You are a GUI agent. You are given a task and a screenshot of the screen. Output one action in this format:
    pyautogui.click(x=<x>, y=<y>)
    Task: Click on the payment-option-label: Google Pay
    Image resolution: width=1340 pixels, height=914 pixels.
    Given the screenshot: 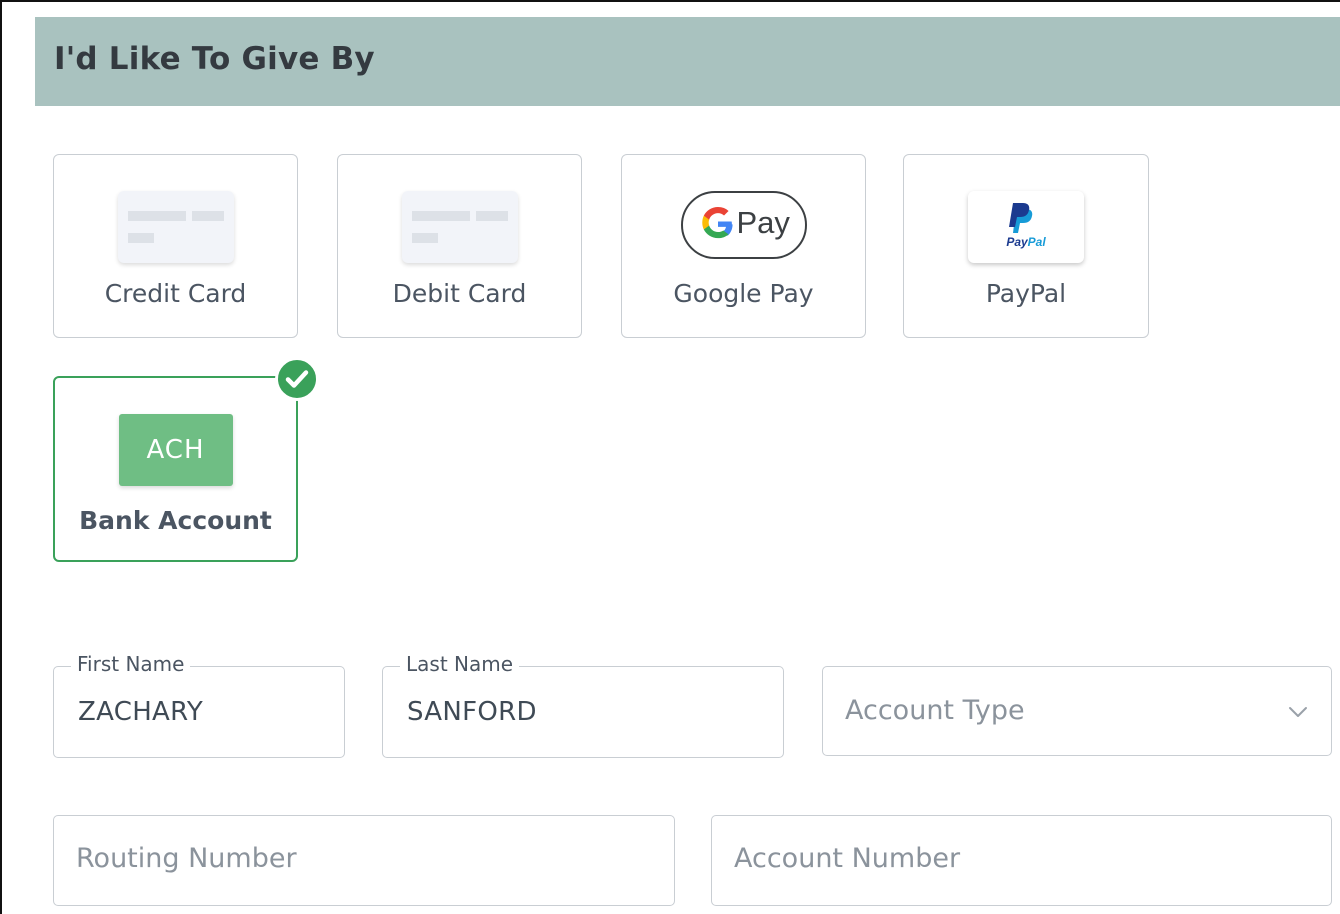 What is the action you would take?
    pyautogui.click(x=743, y=293)
    